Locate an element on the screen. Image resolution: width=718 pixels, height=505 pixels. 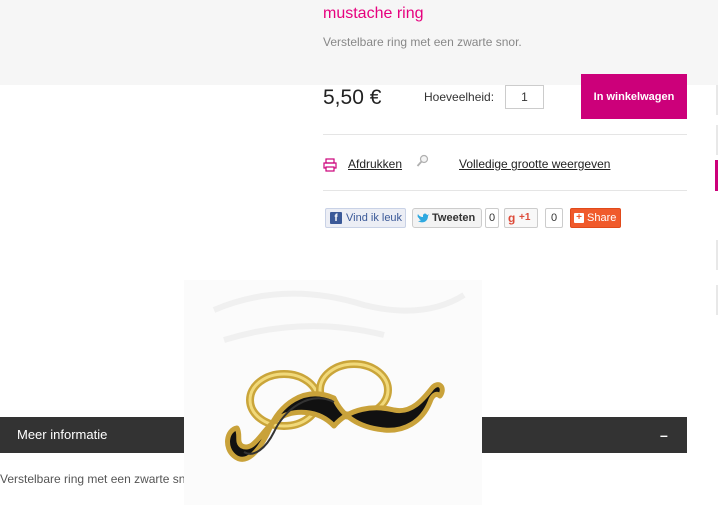
share-label: Share is located at coordinates (602, 218).